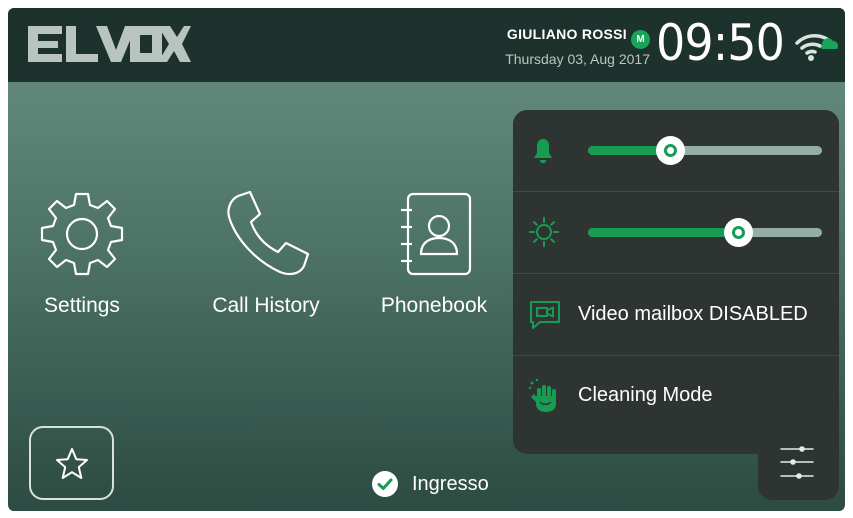 This screenshot has height=518, width=853. I want to click on cleaning-hand-icon, so click(542, 395).